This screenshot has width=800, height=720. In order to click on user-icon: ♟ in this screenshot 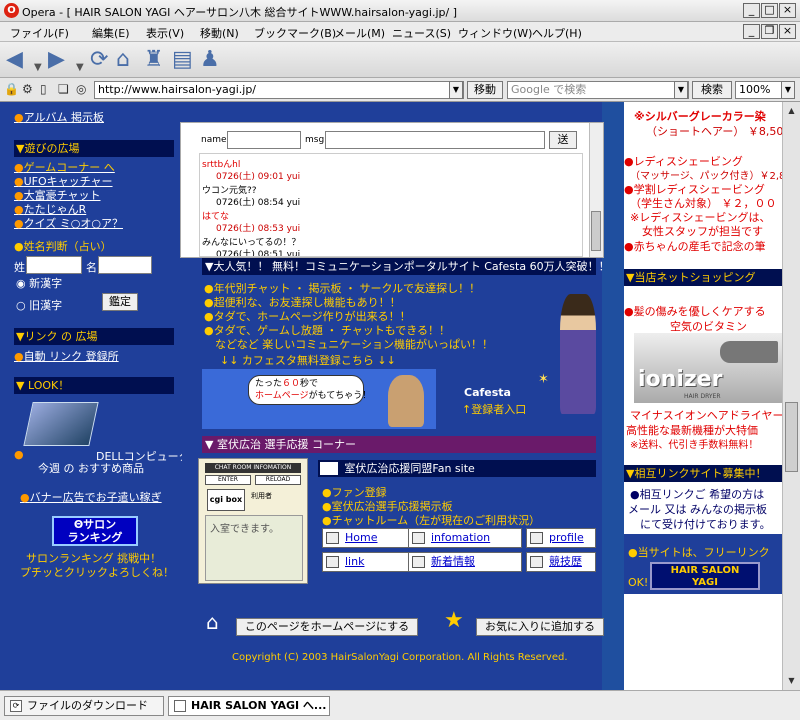, I will do `click(210, 60)`.